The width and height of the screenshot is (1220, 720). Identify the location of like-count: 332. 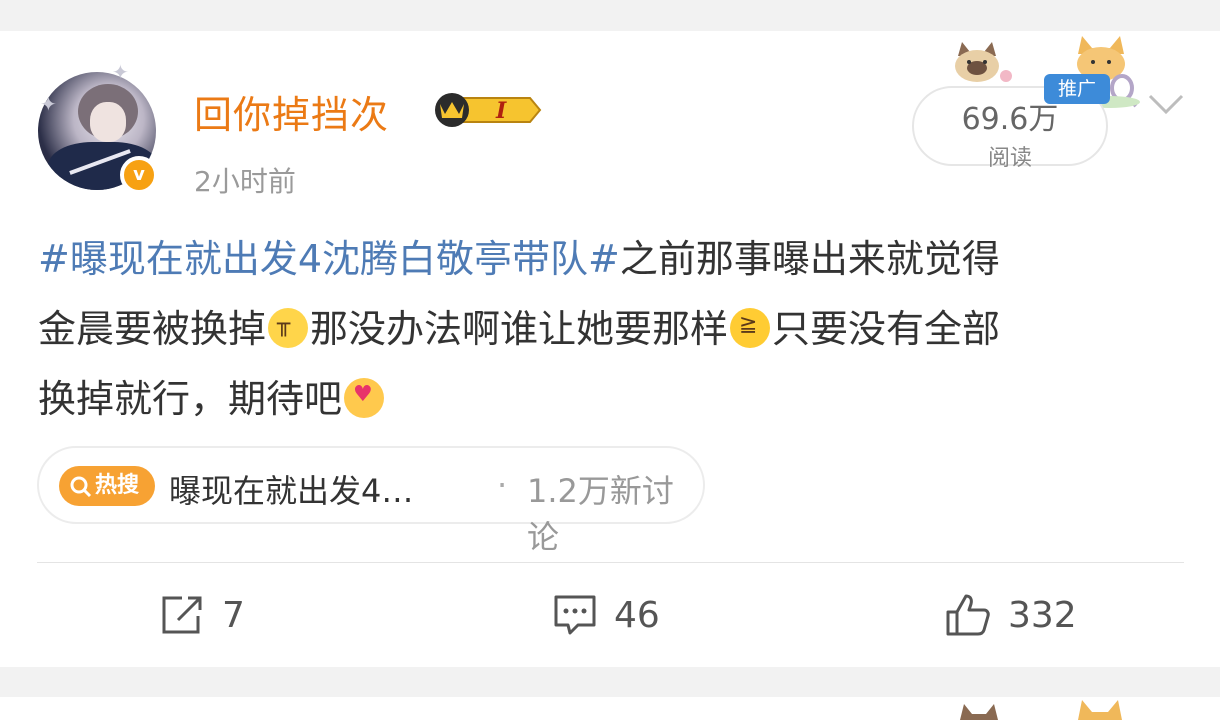
(1042, 615).